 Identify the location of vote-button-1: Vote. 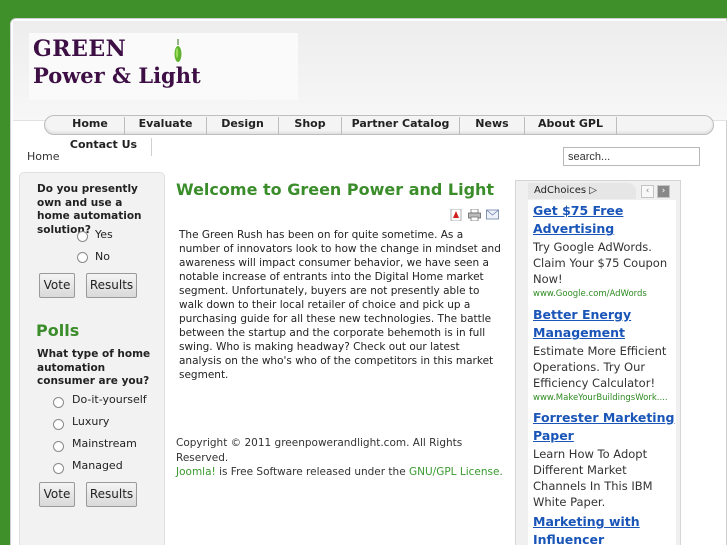
(57, 285).